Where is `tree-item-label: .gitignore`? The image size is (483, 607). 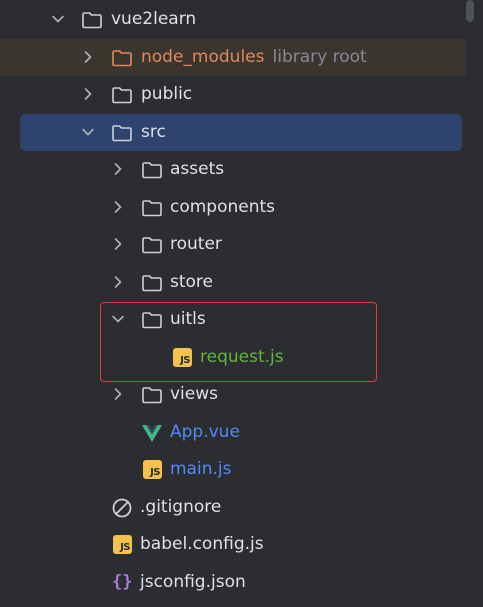
tree-item-label: .gitignore is located at coordinates (181, 507).